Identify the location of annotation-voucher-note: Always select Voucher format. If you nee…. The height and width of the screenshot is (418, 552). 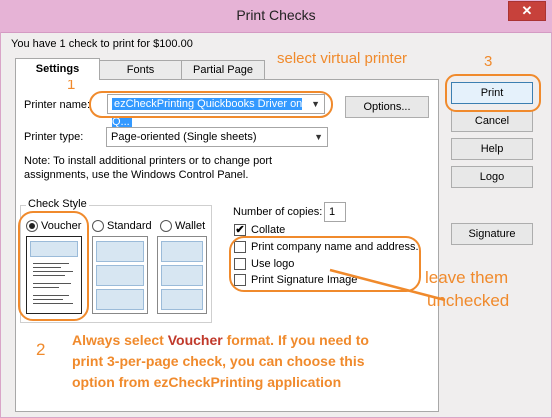
(220, 361).